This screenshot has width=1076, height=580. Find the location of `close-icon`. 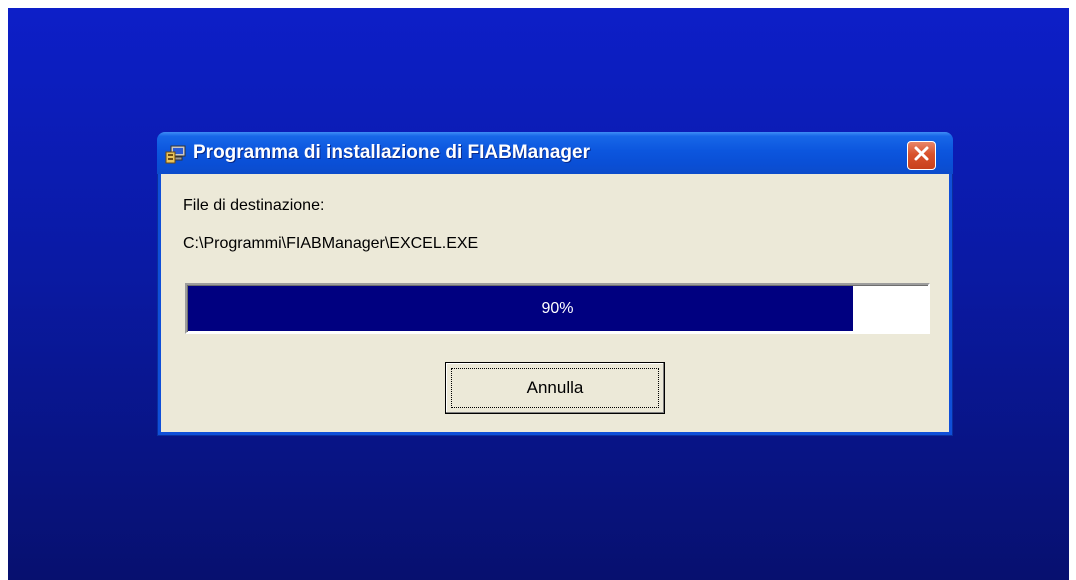

close-icon is located at coordinates (921, 156).